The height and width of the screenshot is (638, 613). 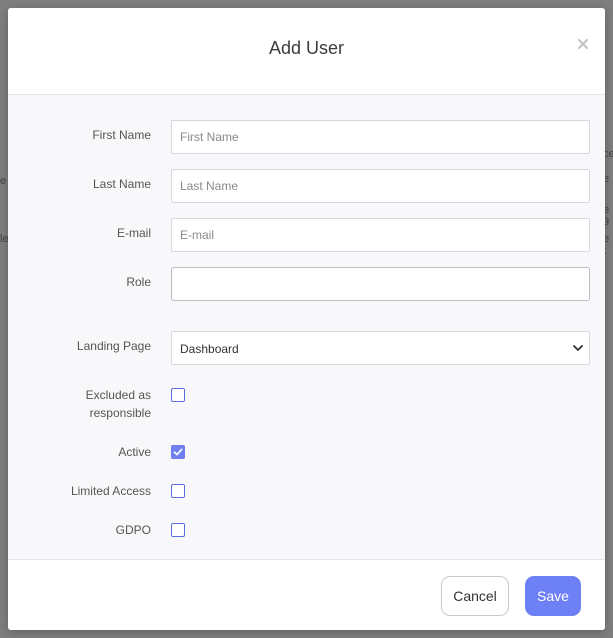 I want to click on last-name-input, so click(x=380, y=186).